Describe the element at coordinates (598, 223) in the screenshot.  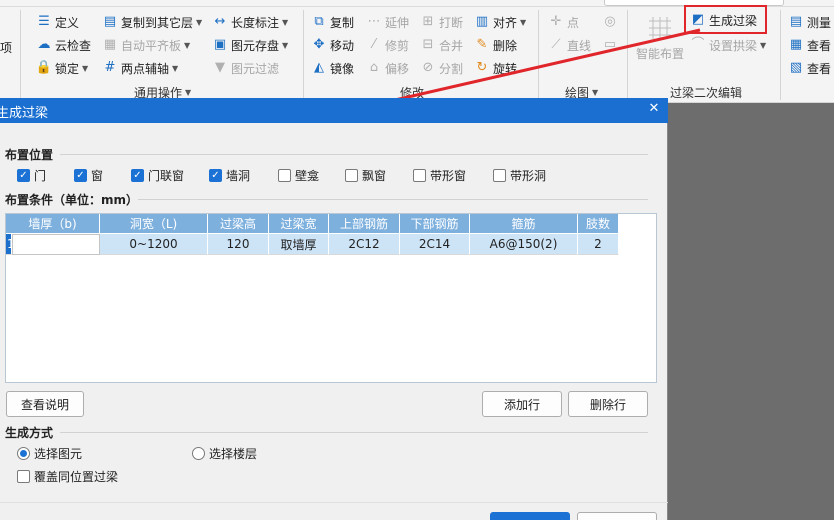
I see `col-header-legs: 肢数` at that location.